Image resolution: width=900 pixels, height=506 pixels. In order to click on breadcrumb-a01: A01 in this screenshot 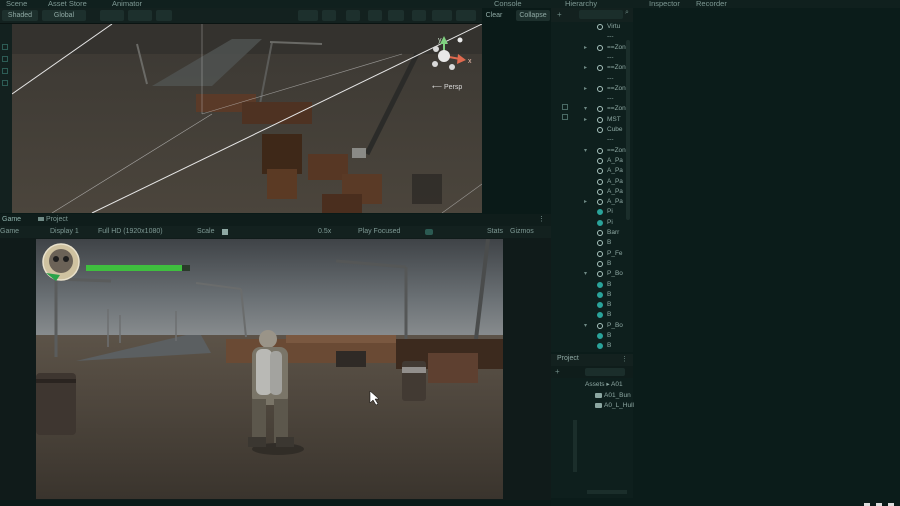, I will do `click(617, 384)`.